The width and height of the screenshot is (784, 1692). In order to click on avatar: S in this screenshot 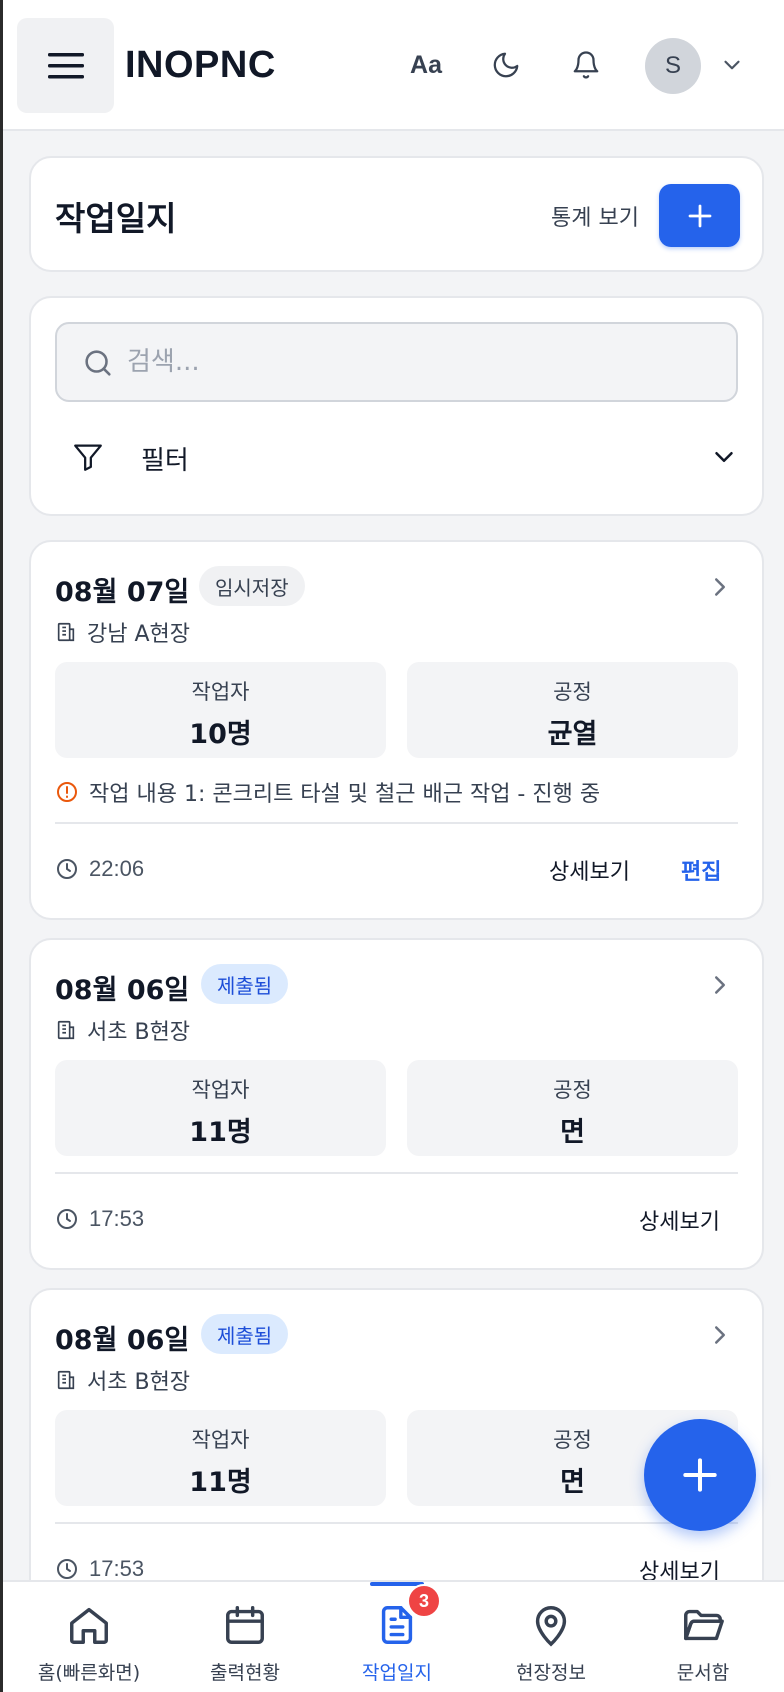, I will do `click(673, 66)`.